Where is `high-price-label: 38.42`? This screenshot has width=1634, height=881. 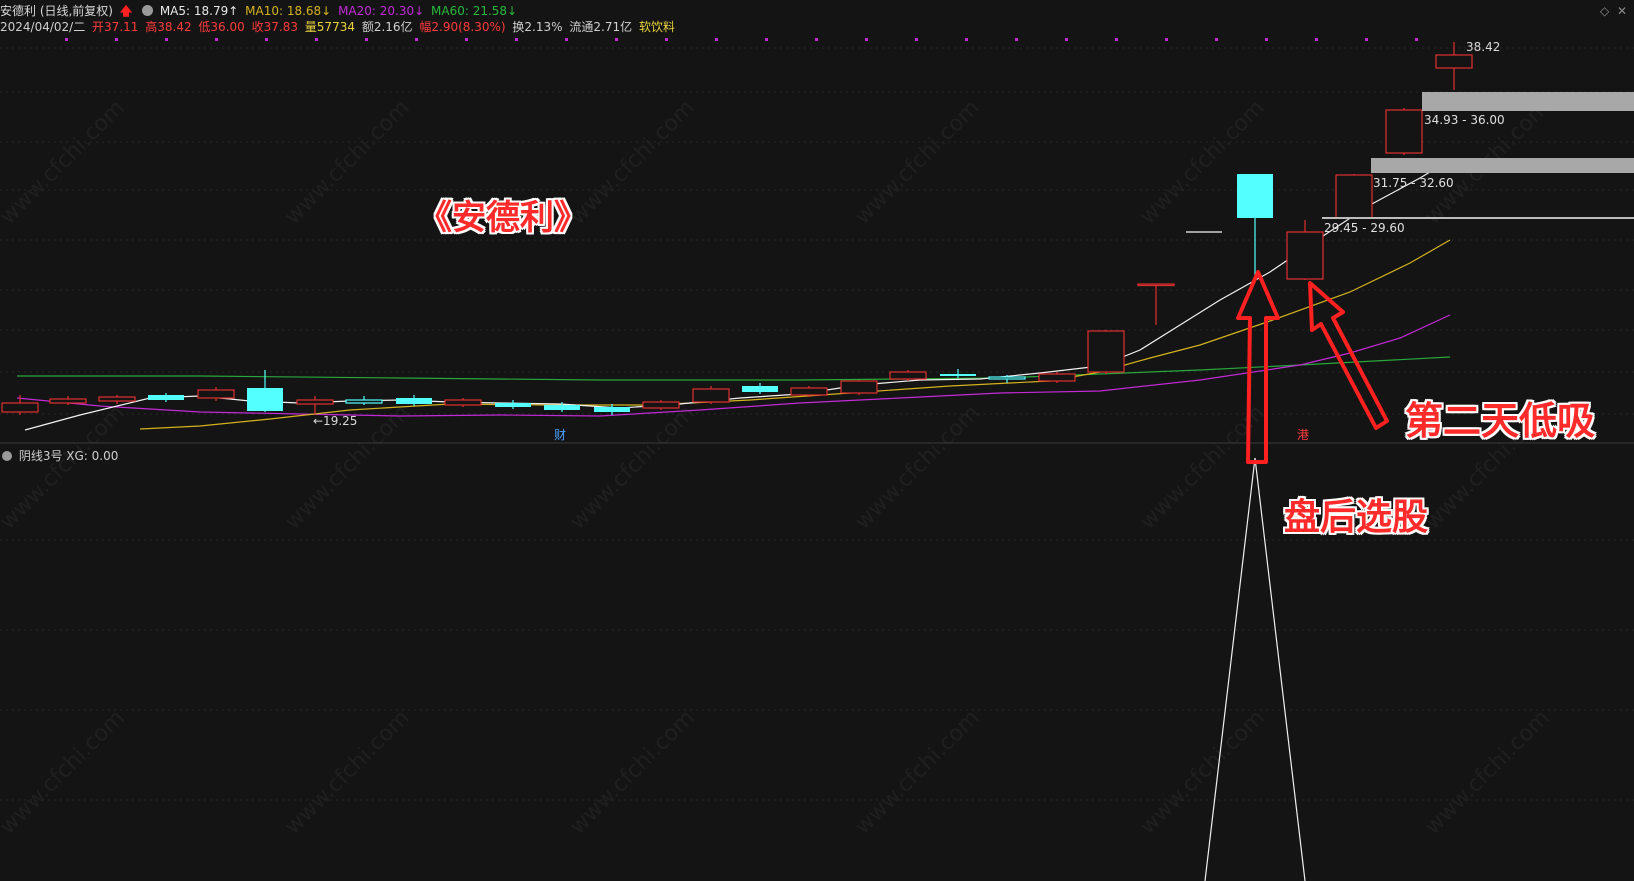 high-price-label: 38.42 is located at coordinates (1483, 47).